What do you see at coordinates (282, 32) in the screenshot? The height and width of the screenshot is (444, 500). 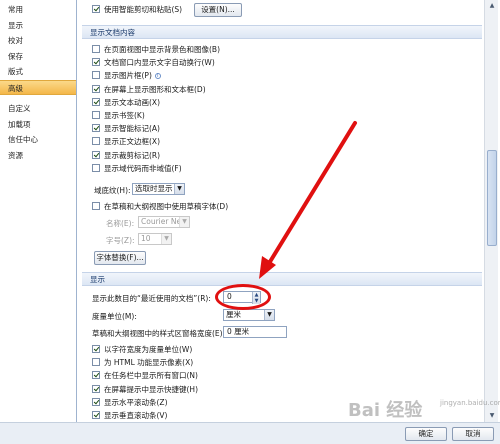 I see `doc-content-header: 显示文档内容` at bounding box center [282, 32].